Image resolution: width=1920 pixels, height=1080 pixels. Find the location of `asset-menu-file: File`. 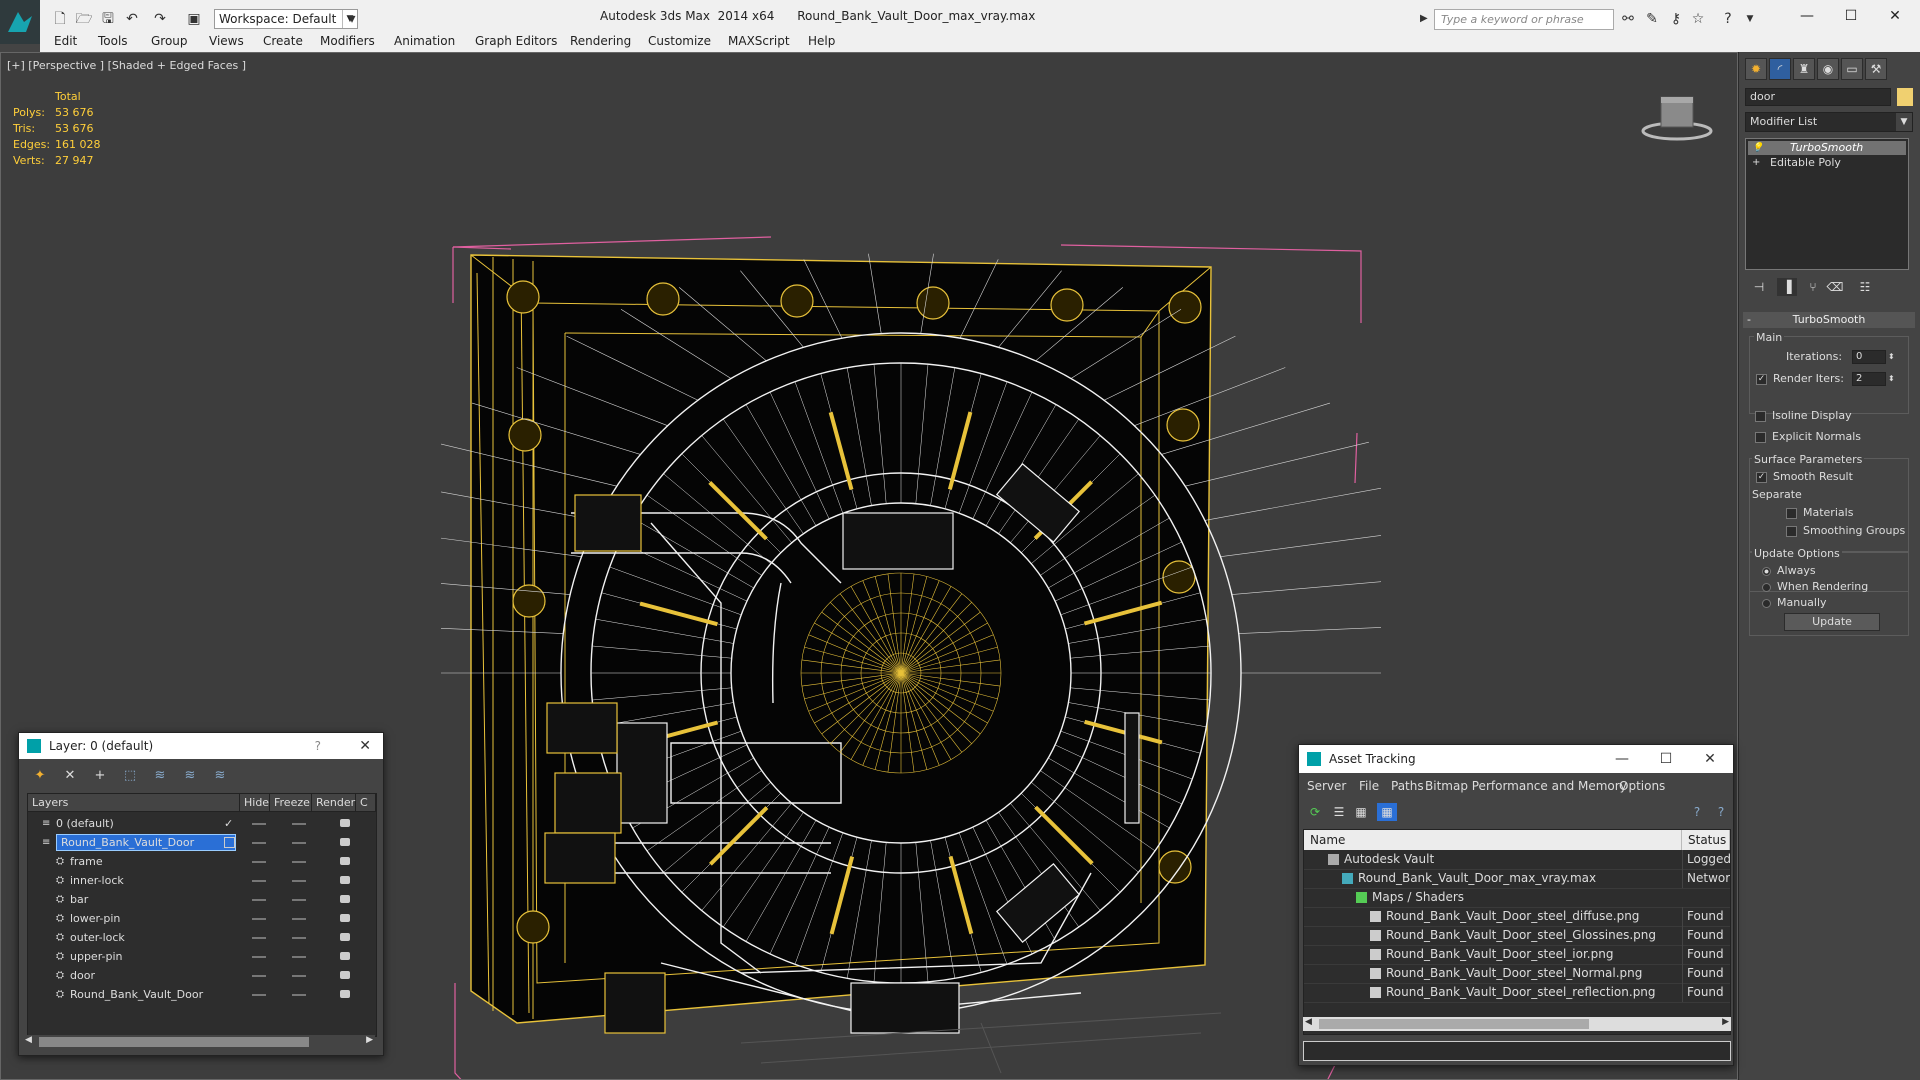

asset-menu-file: File is located at coordinates (1369, 786).